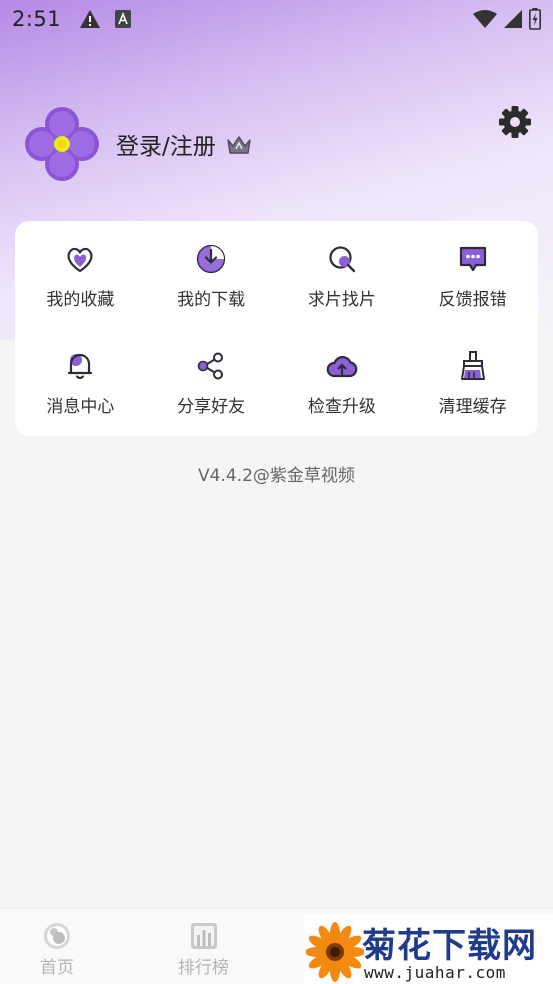 The height and width of the screenshot is (984, 553). I want to click on menu-item-label: 求片找片, so click(341, 300).